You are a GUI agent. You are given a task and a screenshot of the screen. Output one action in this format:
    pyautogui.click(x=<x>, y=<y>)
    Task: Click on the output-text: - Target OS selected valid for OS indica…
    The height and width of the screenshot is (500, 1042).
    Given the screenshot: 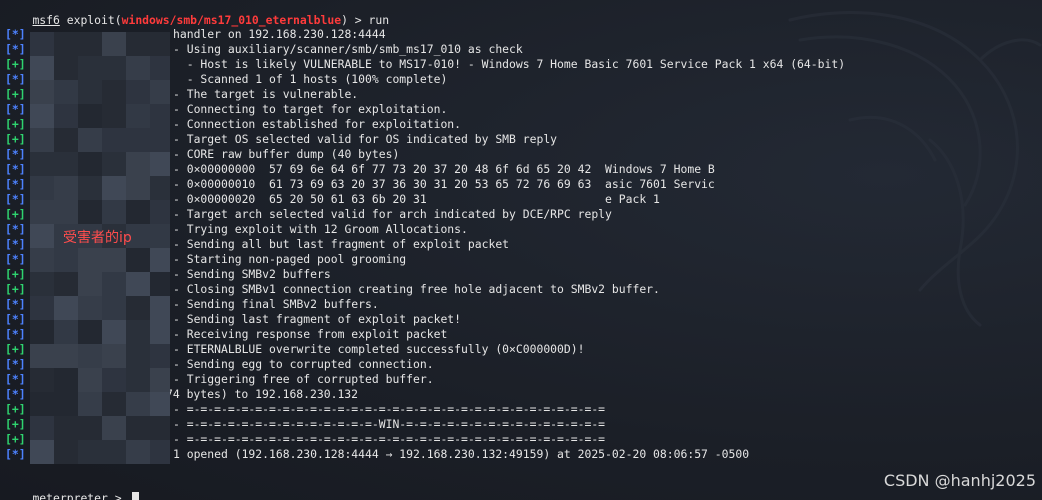 What is the action you would take?
    pyautogui.click(x=365, y=139)
    